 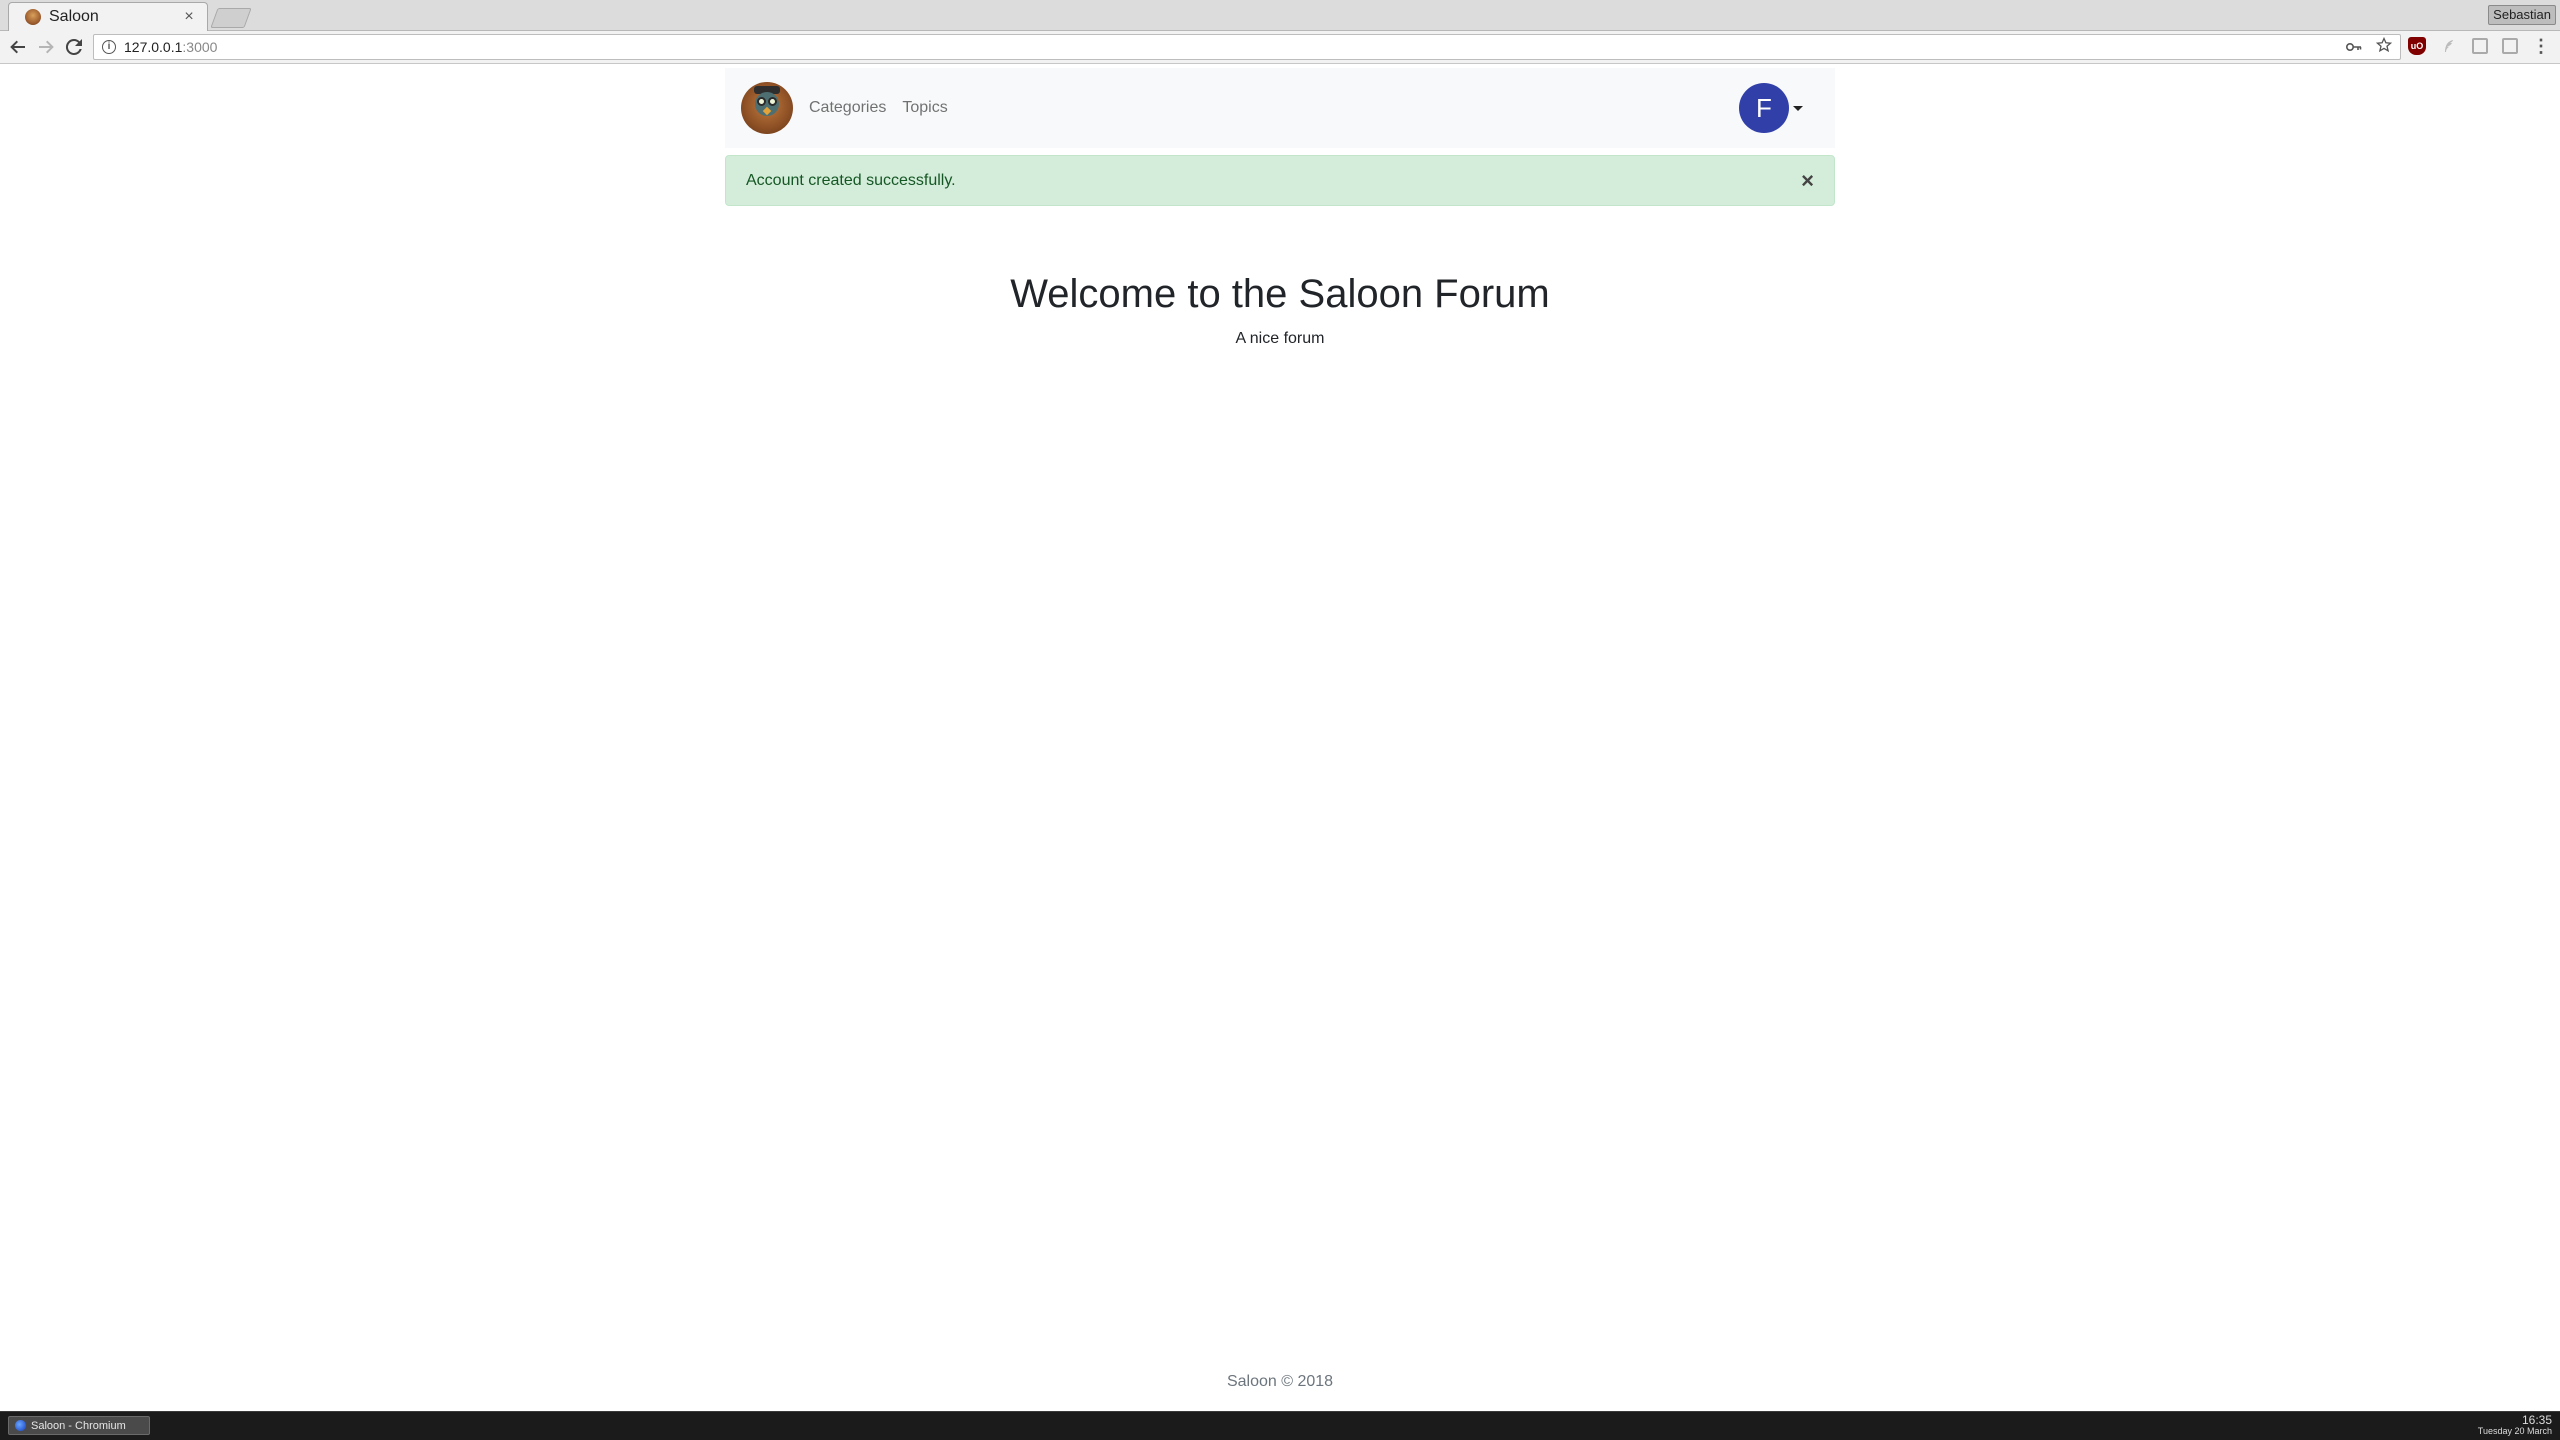 I want to click on taskbar-window-label: Saloon - Chromium, so click(x=78, y=1425).